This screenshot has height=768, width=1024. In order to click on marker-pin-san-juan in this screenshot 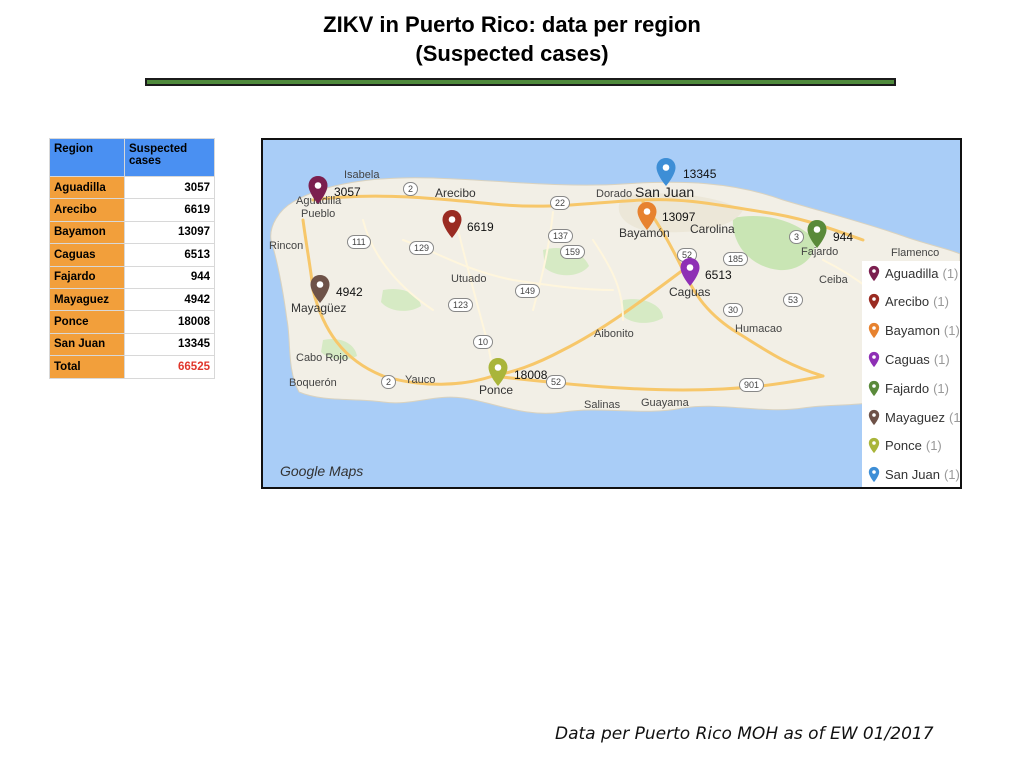, I will do `click(666, 172)`.